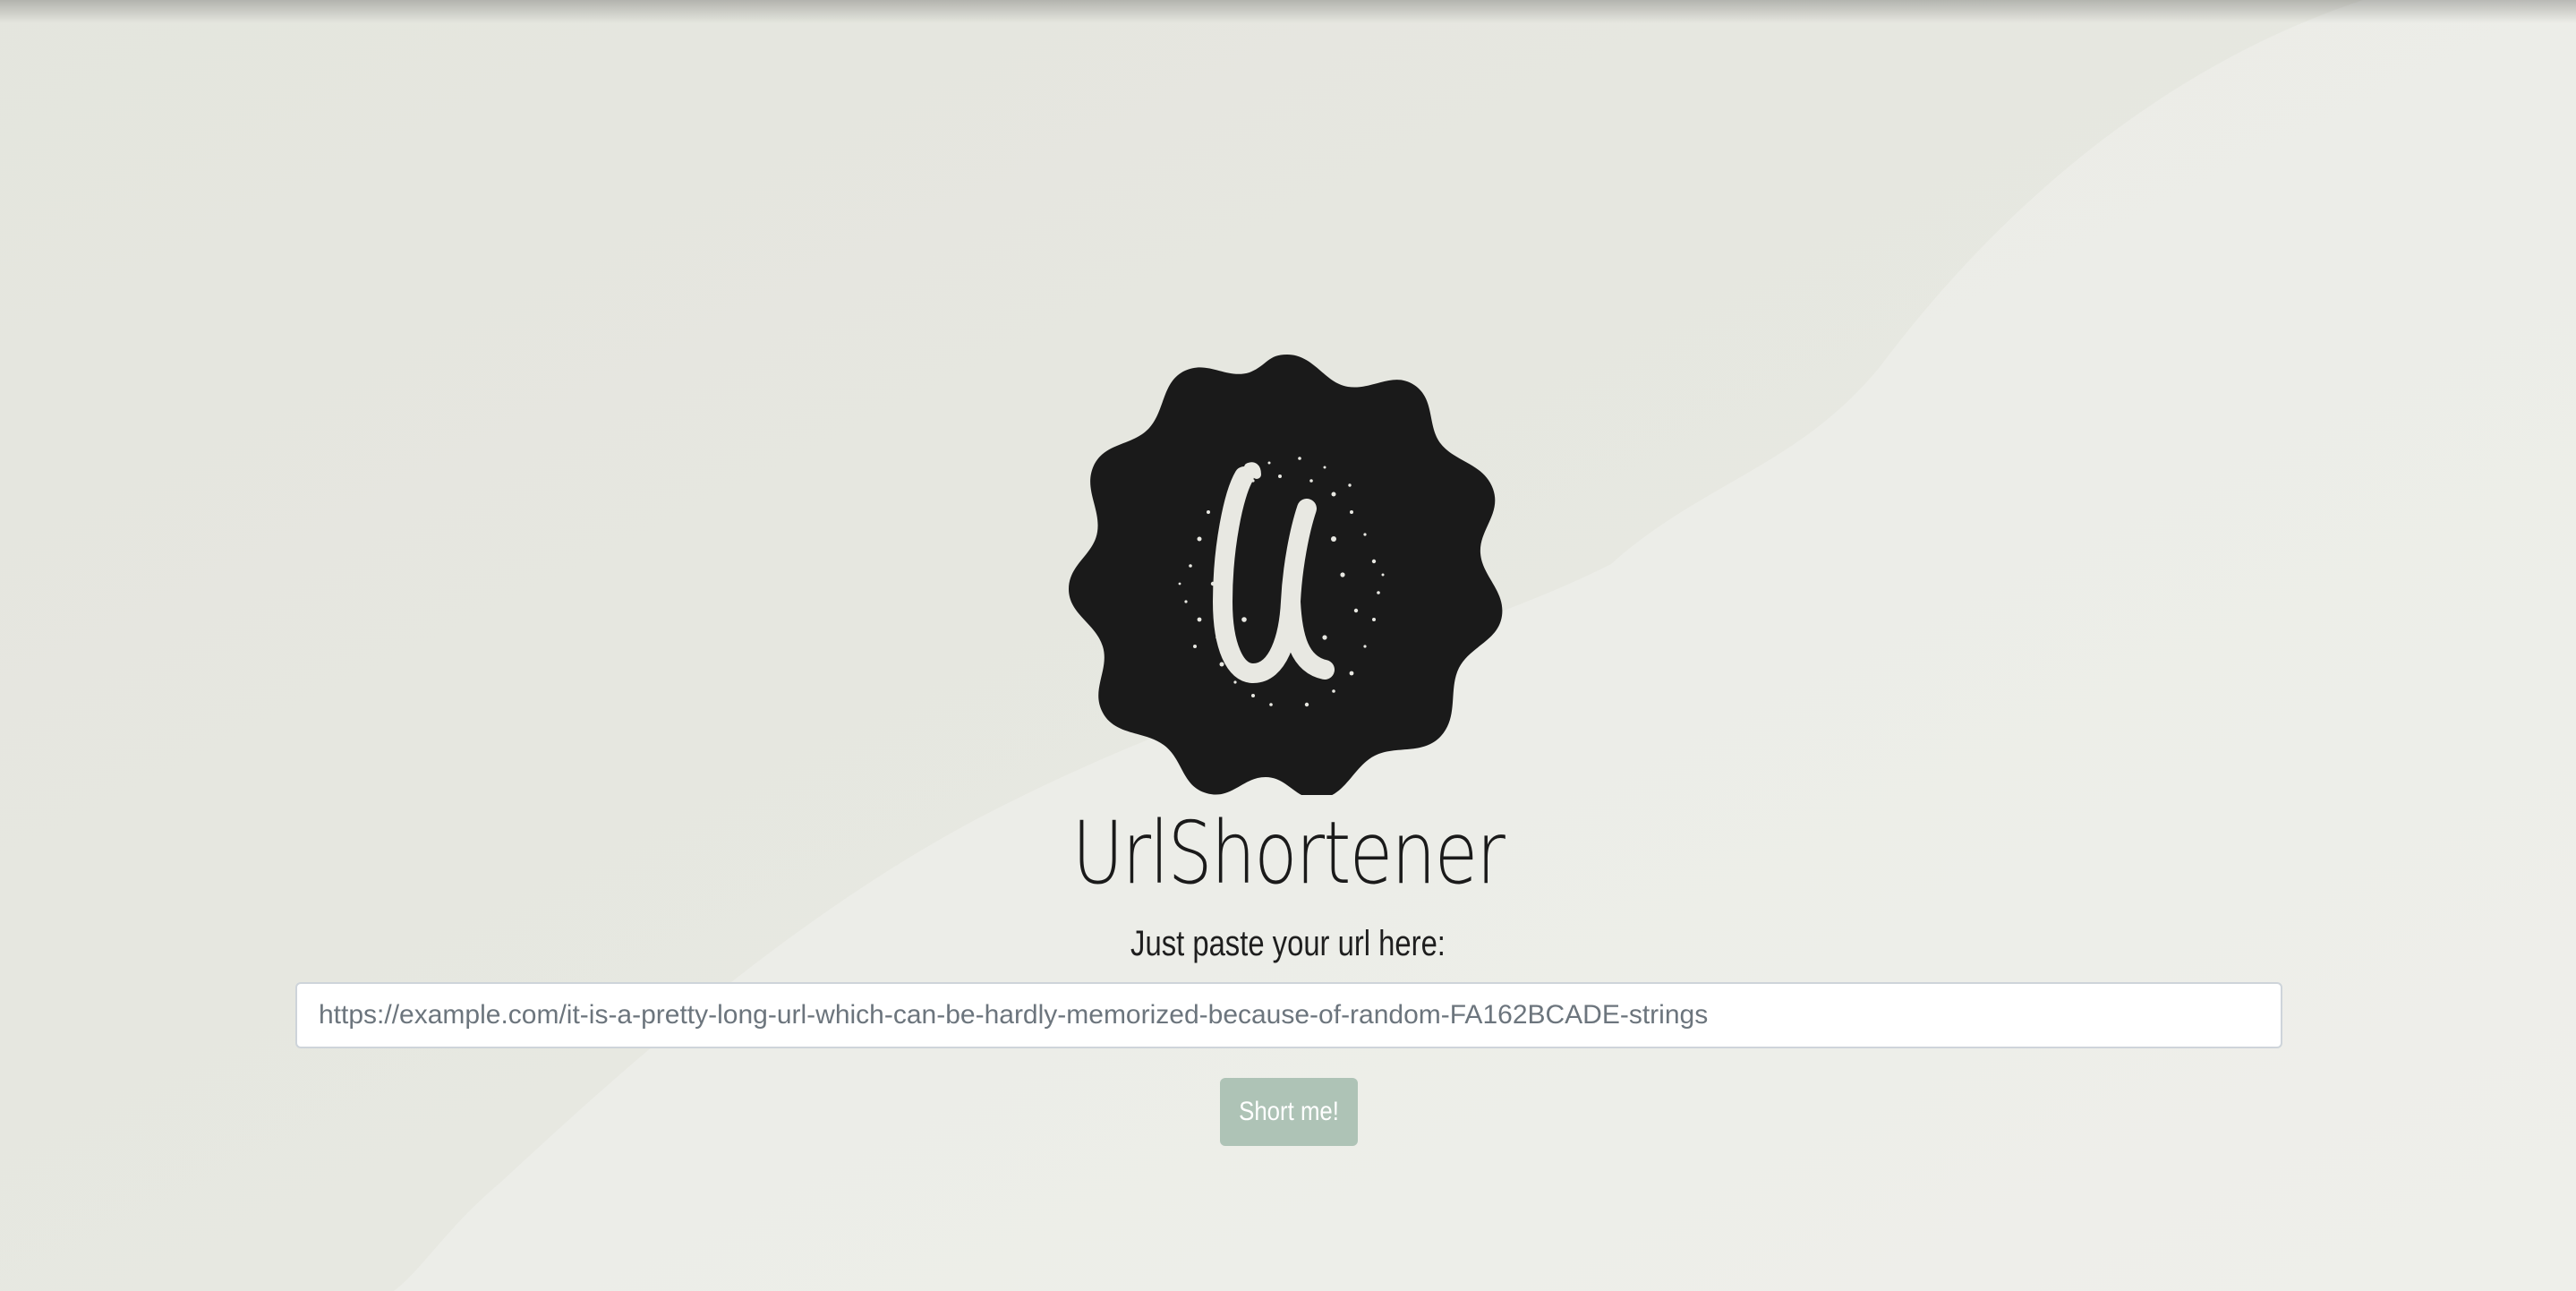 Image resolution: width=2576 pixels, height=1291 pixels. I want to click on url-input, so click(1288, 1015).